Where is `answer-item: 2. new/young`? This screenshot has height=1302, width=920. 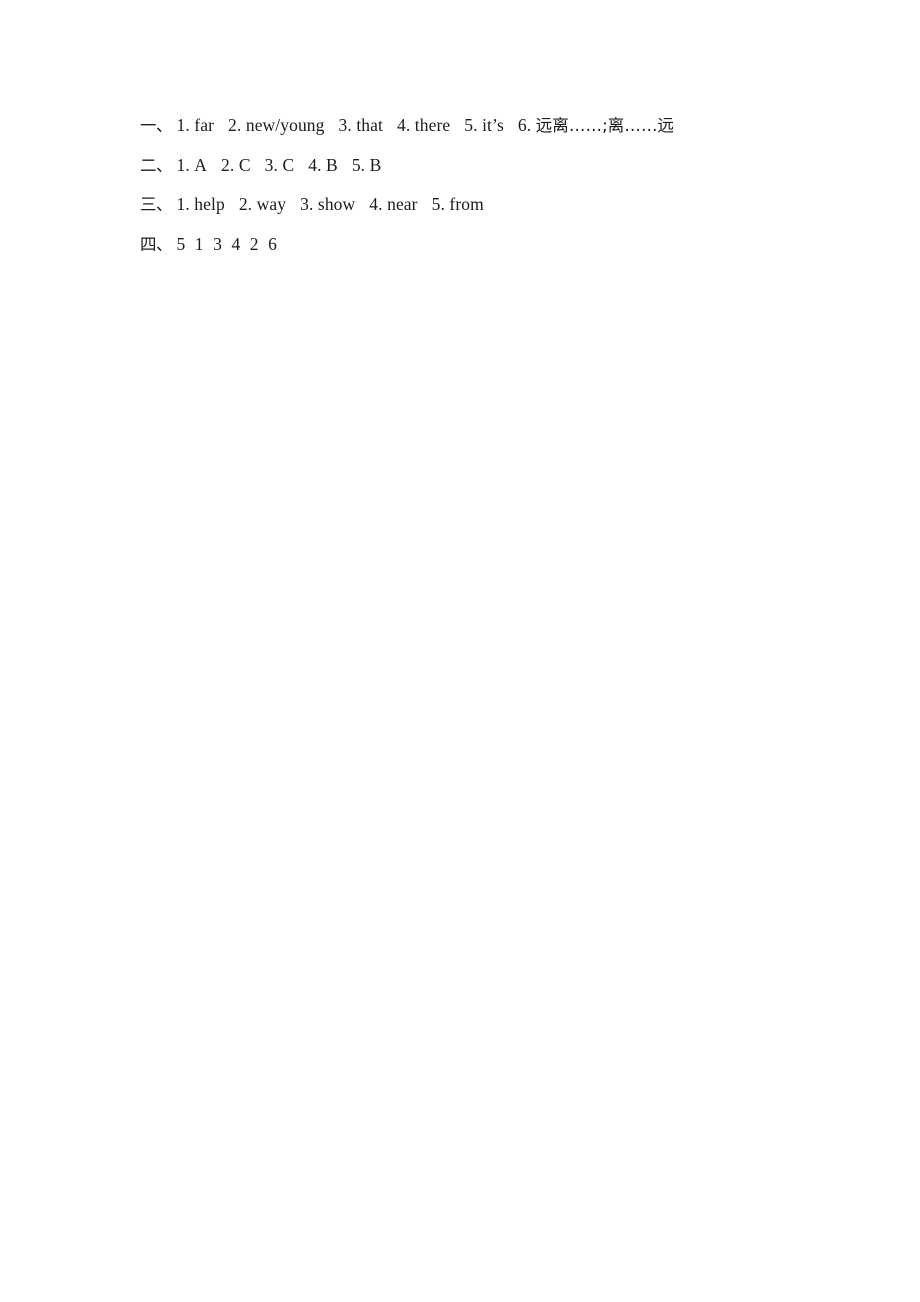
answer-item: 2. new/young is located at coordinates (276, 125).